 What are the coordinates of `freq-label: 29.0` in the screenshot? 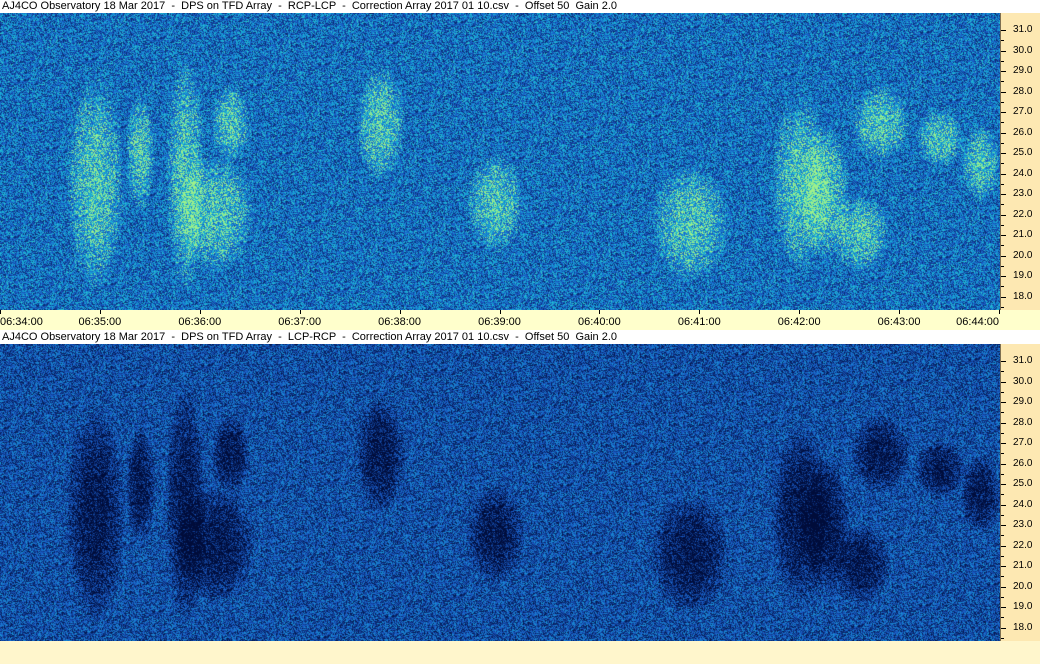 It's located at (1023, 401).